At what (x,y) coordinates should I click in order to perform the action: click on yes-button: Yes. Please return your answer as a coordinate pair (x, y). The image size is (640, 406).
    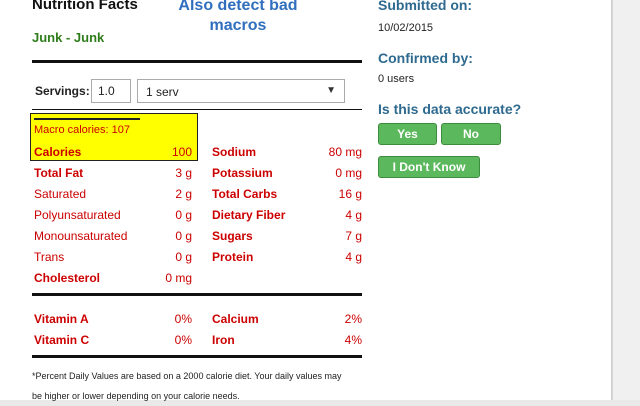
    Looking at the image, I should click on (407, 134).